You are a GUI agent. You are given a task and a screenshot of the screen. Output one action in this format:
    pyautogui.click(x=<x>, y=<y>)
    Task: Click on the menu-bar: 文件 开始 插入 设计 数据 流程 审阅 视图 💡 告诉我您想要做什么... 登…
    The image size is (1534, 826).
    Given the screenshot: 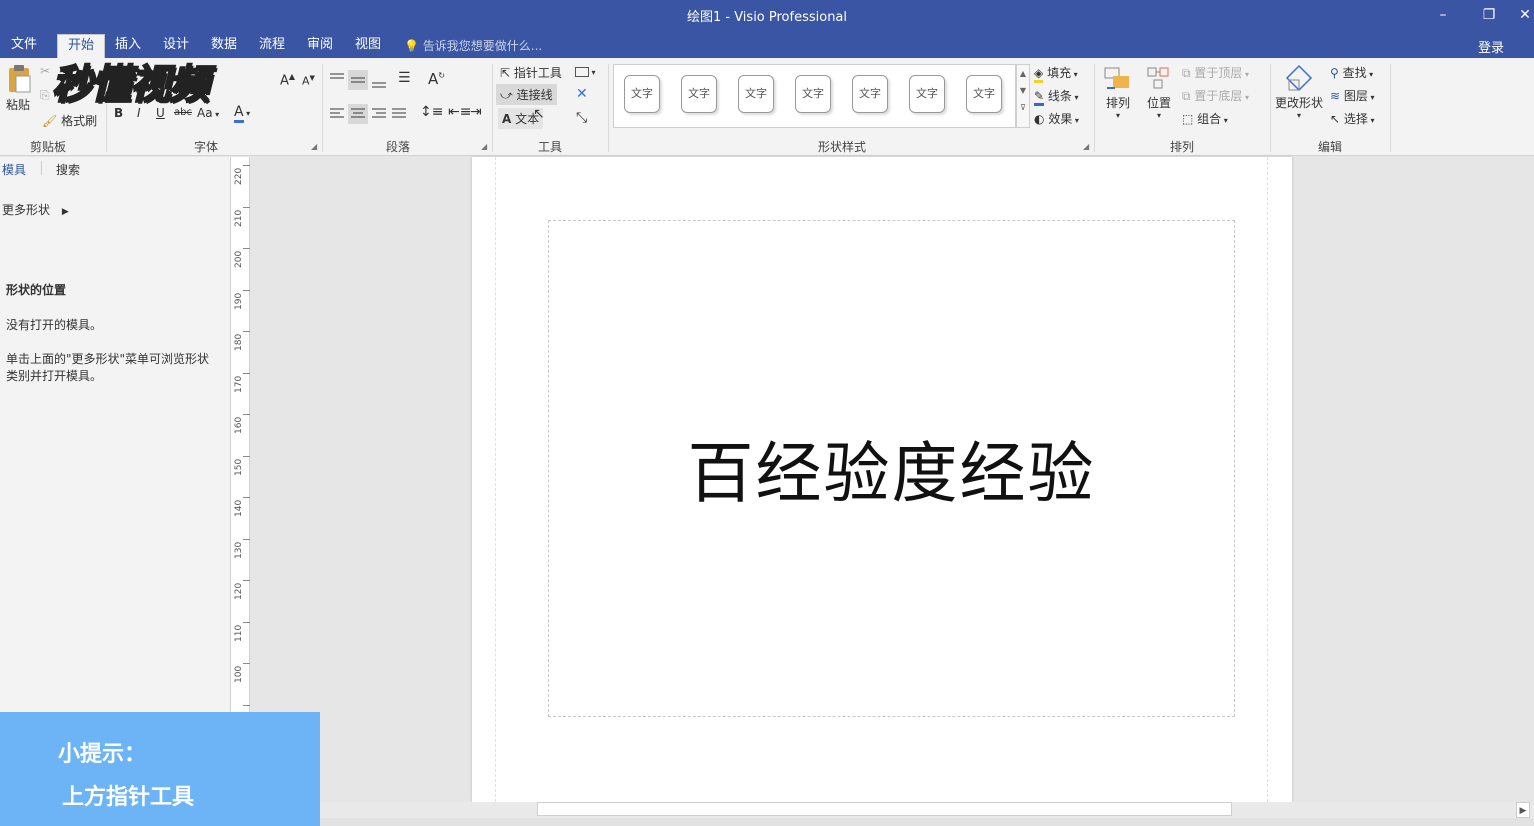 What is the action you would take?
    pyautogui.click(x=767, y=44)
    